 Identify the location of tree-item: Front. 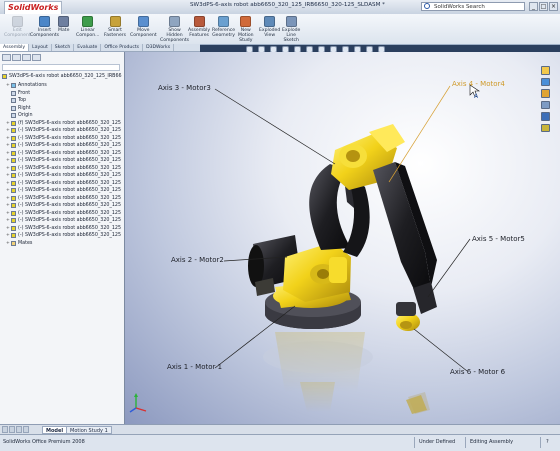
(18, 93).